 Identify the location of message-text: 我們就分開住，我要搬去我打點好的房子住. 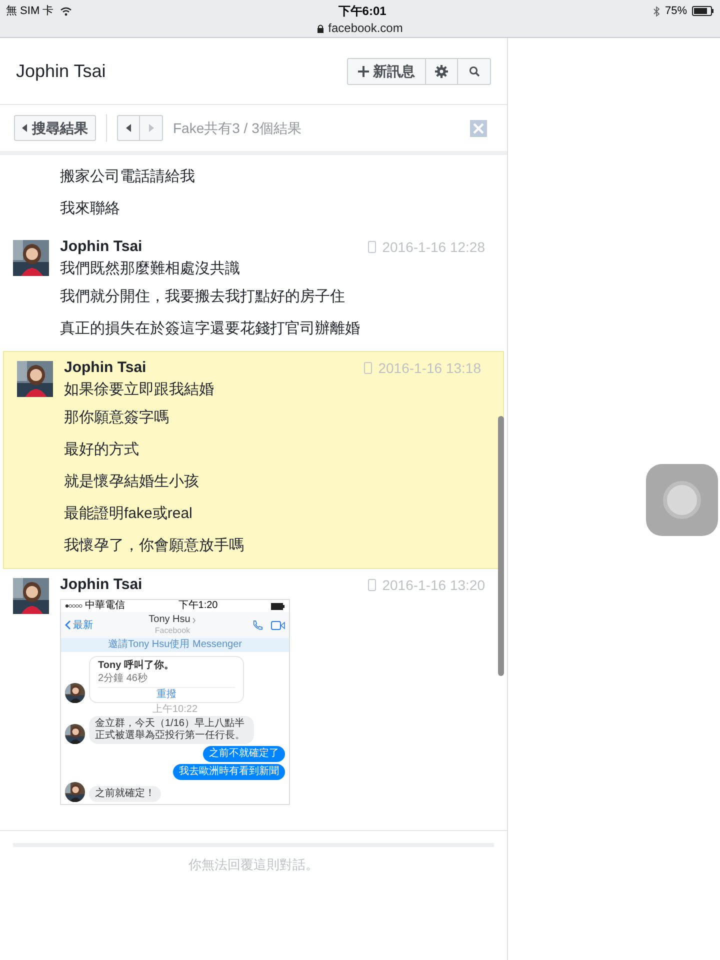
(203, 297).